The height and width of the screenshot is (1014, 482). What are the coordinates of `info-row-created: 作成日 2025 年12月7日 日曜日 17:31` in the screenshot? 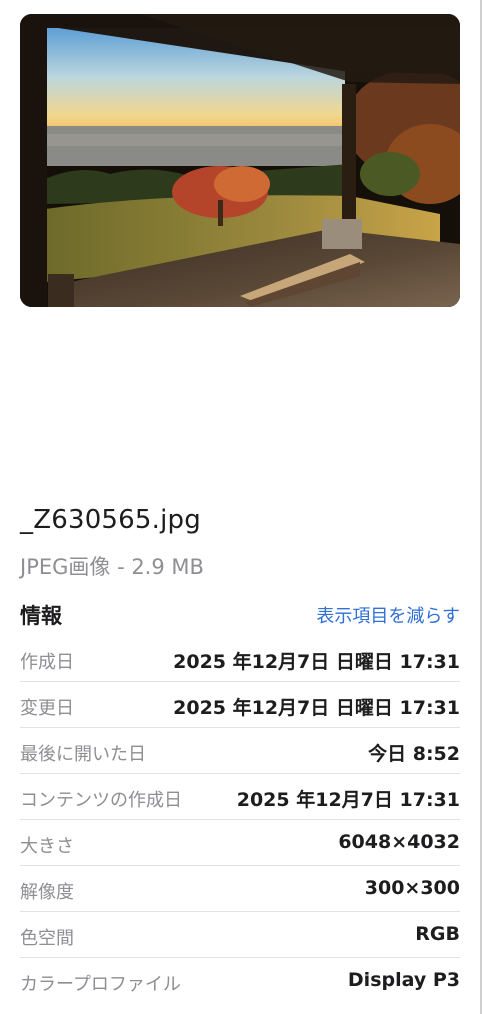 It's located at (240, 659).